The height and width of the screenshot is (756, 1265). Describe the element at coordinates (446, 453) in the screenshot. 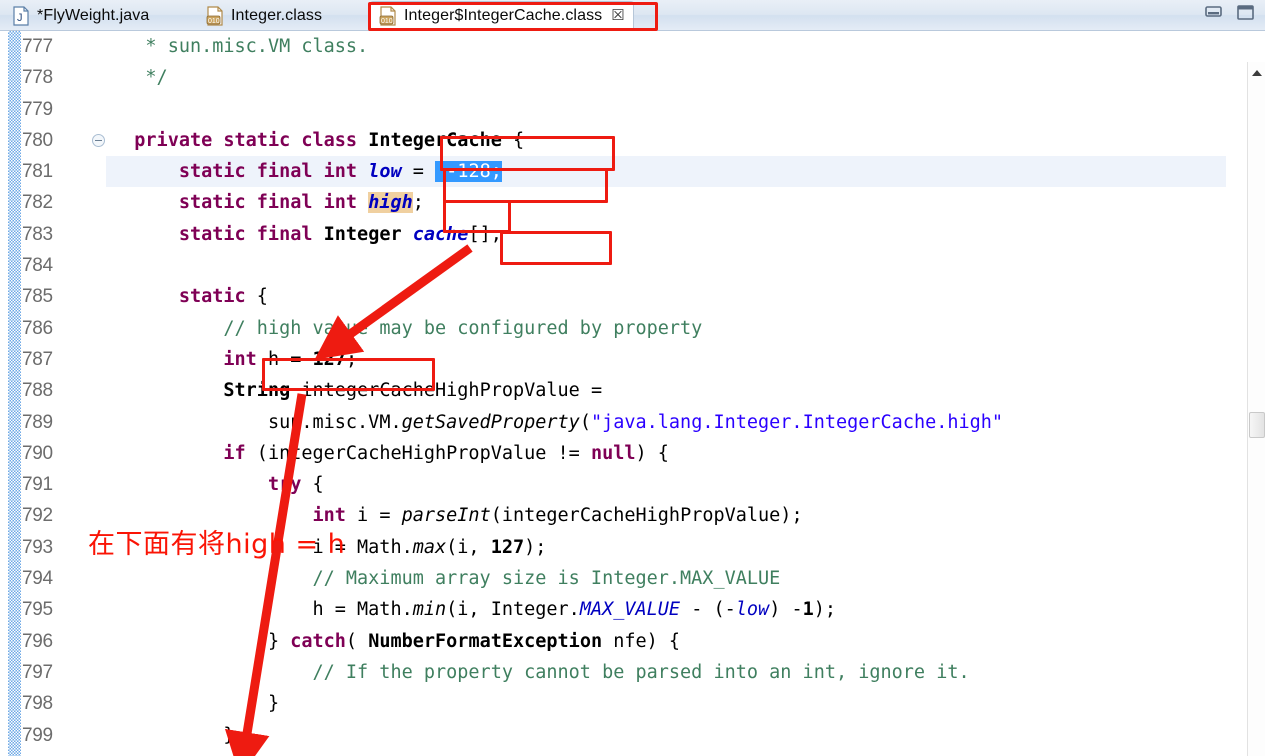

I see `code-line-text: if (integerCacheHighPropValue != null) {` at that location.